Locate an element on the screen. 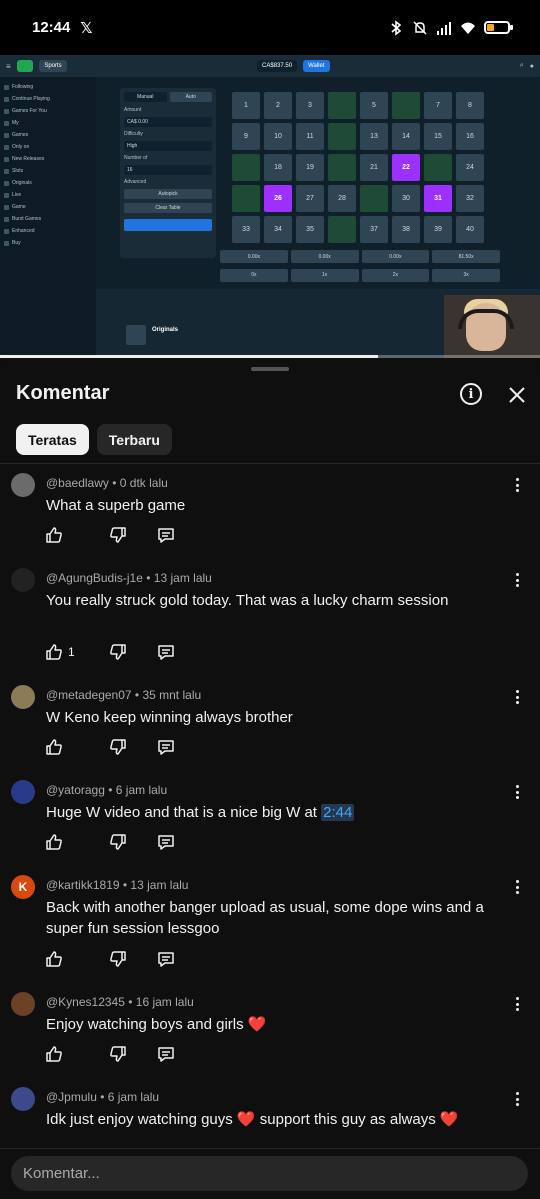 This screenshot has width=540, height=1199. divider is located at coordinates (270, 463).